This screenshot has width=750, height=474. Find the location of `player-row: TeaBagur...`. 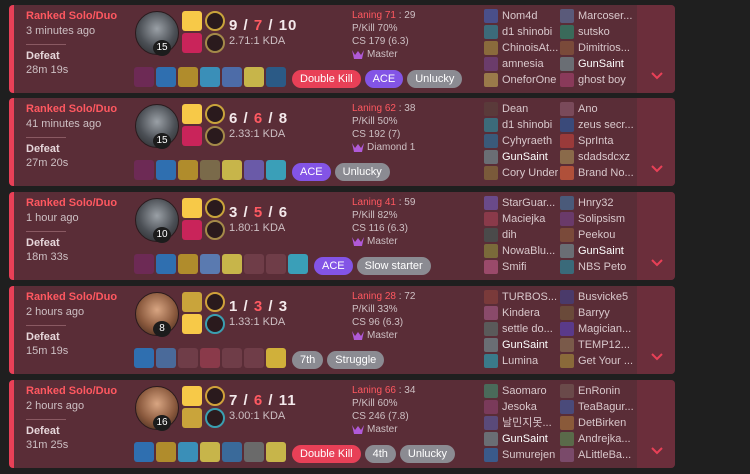

player-row: TeaBagur... is located at coordinates (597, 407).